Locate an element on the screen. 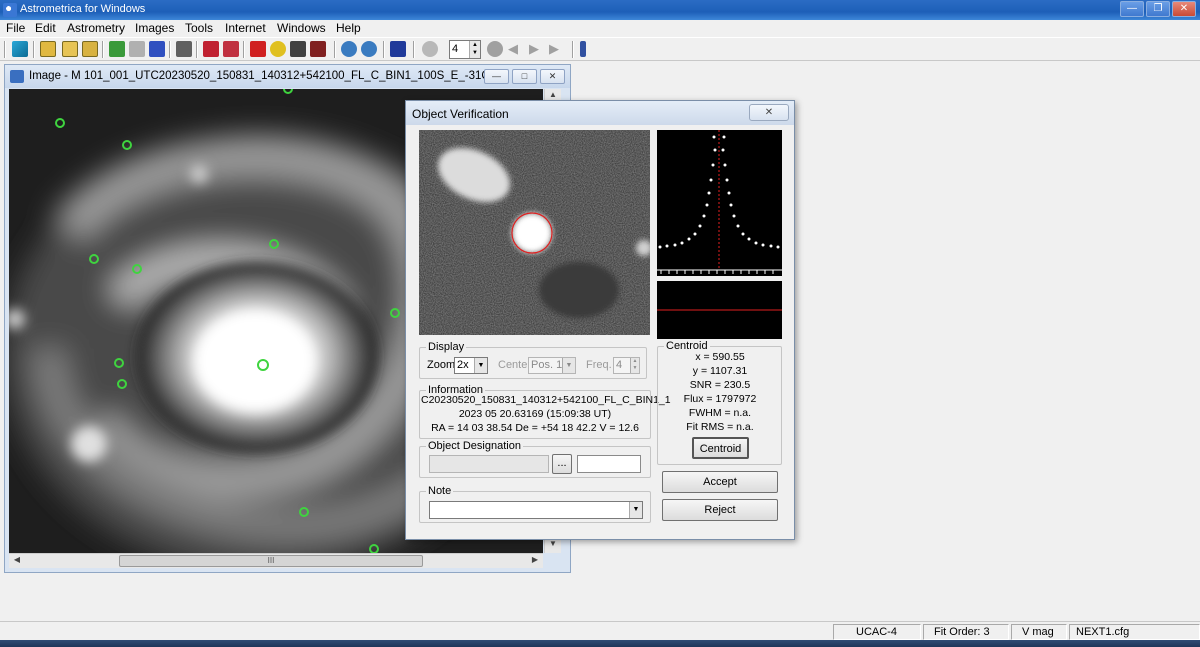 The width and height of the screenshot is (1200, 647). center-value: Pos. 1 is located at coordinates (547, 365).